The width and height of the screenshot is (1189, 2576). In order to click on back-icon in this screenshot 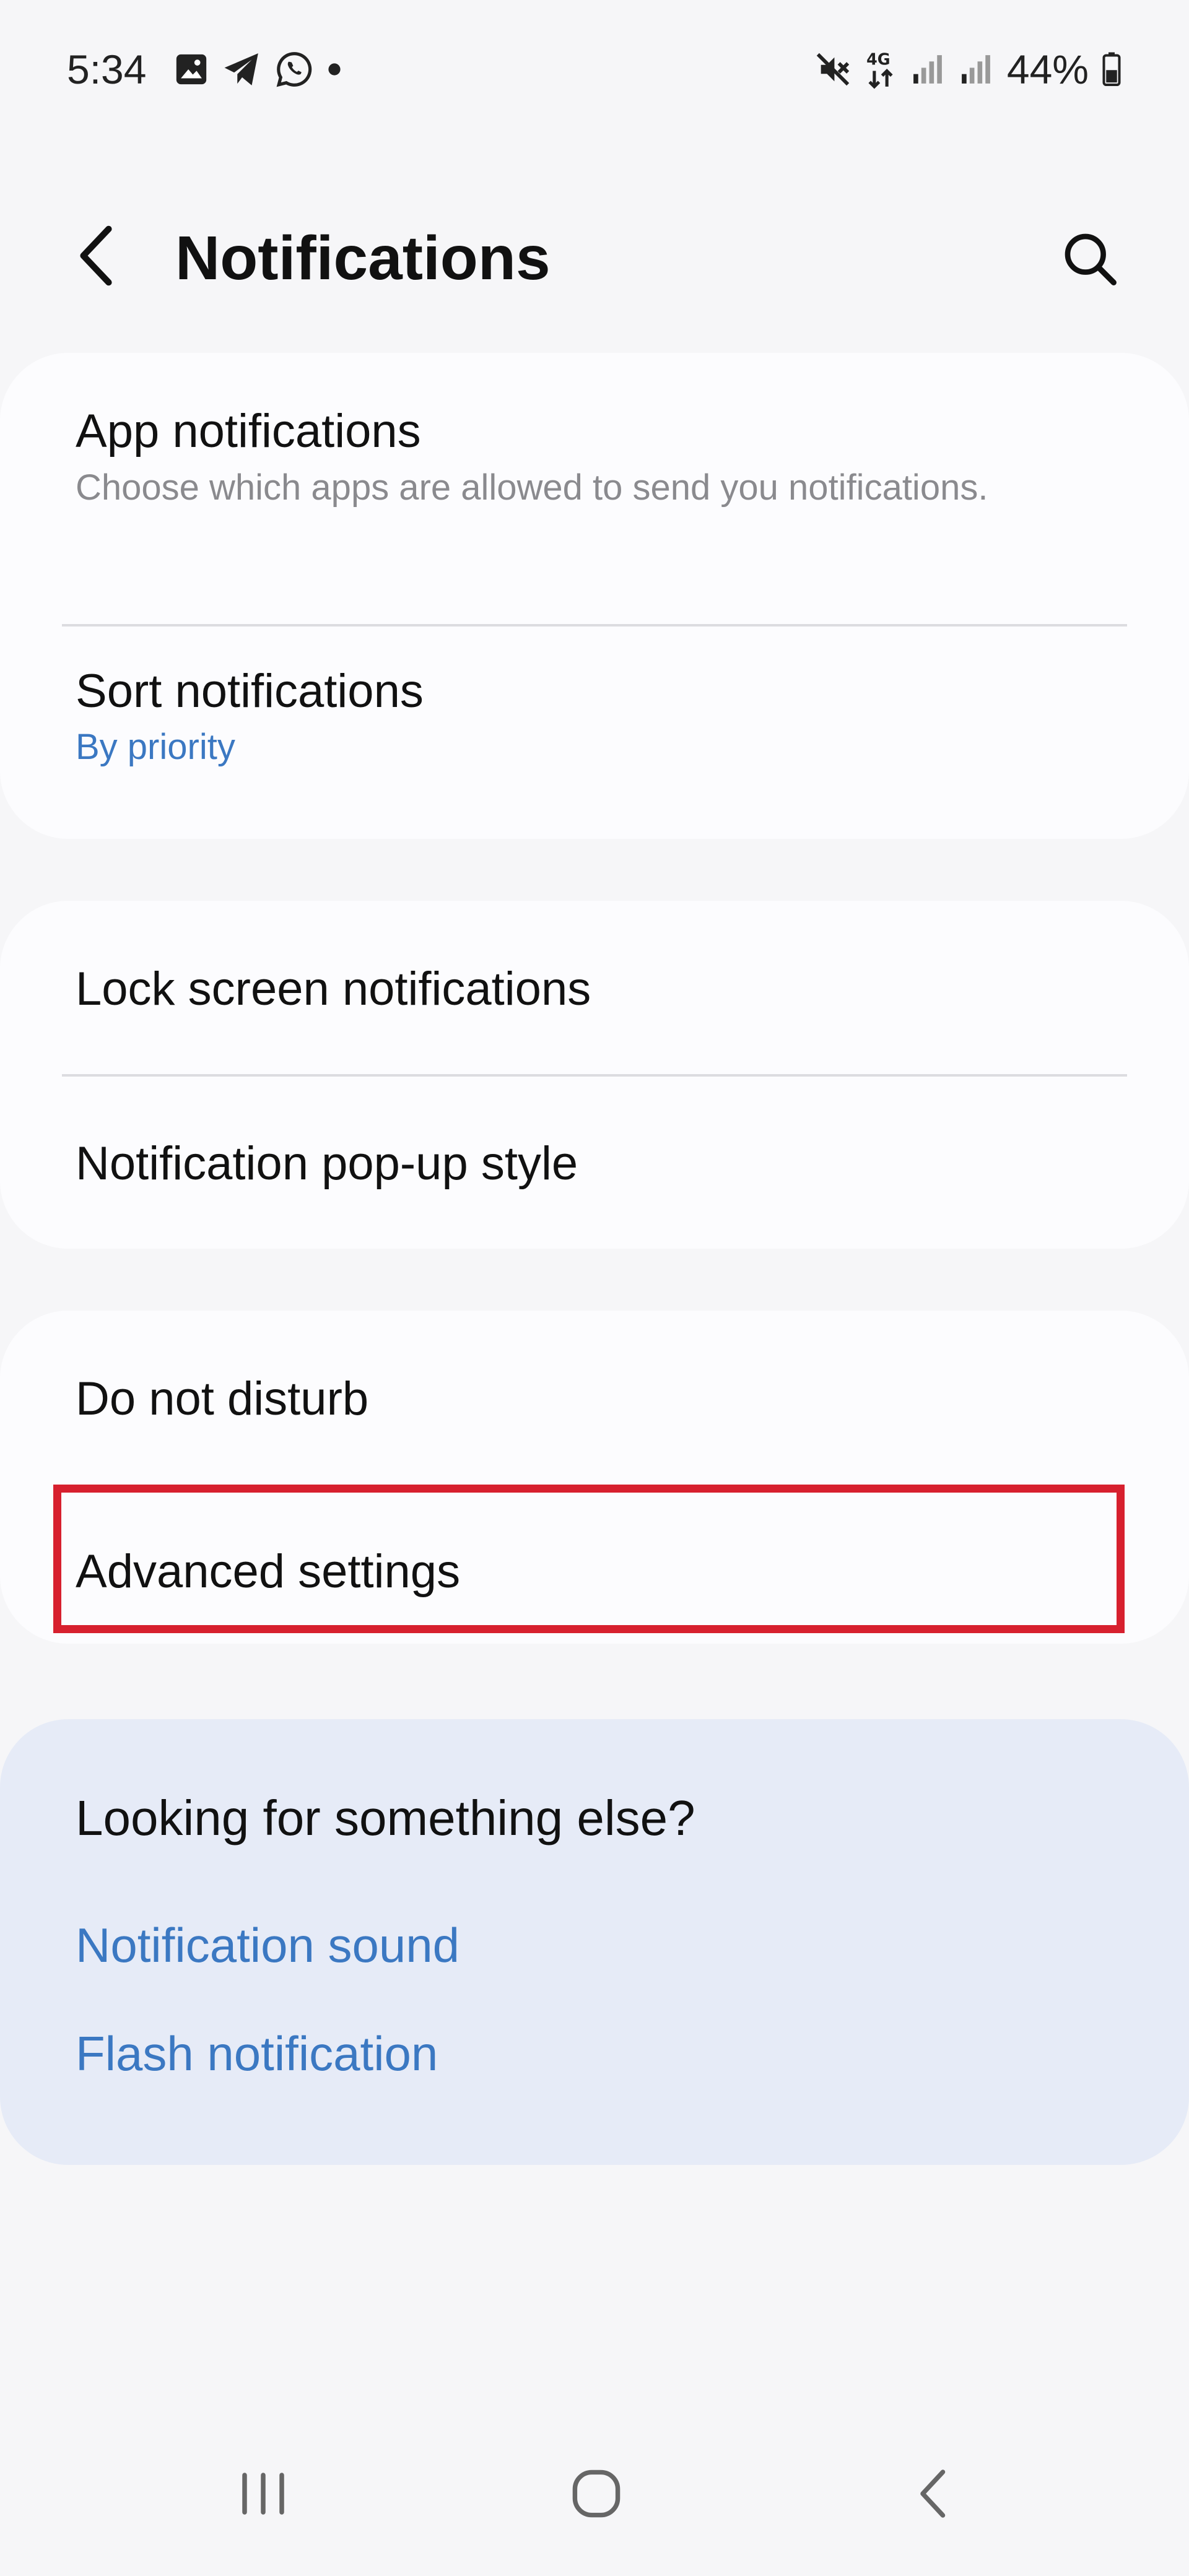, I will do `click(932, 2495)`.